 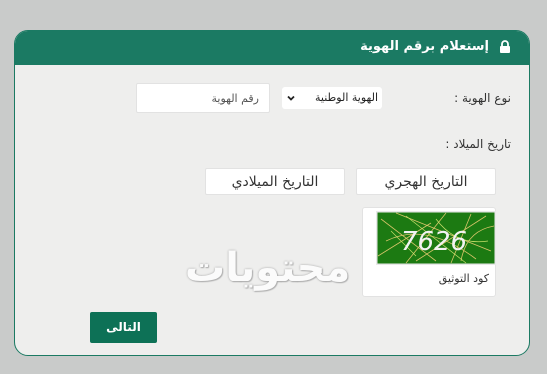 I want to click on captcha-image: 7626, so click(x=436, y=238).